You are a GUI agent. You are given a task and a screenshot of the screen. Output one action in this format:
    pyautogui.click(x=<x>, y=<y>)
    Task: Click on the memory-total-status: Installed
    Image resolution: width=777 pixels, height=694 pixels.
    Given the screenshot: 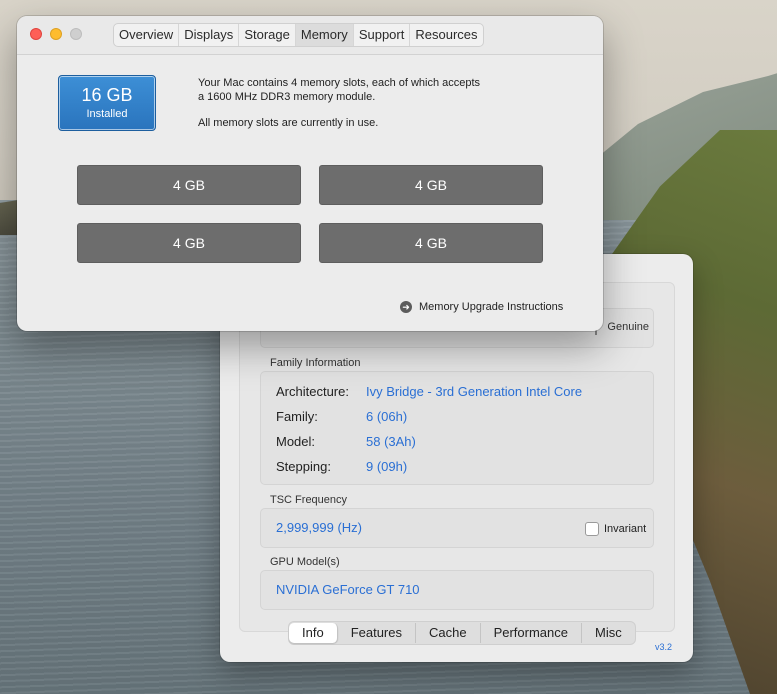 What is the action you would take?
    pyautogui.click(x=107, y=114)
    